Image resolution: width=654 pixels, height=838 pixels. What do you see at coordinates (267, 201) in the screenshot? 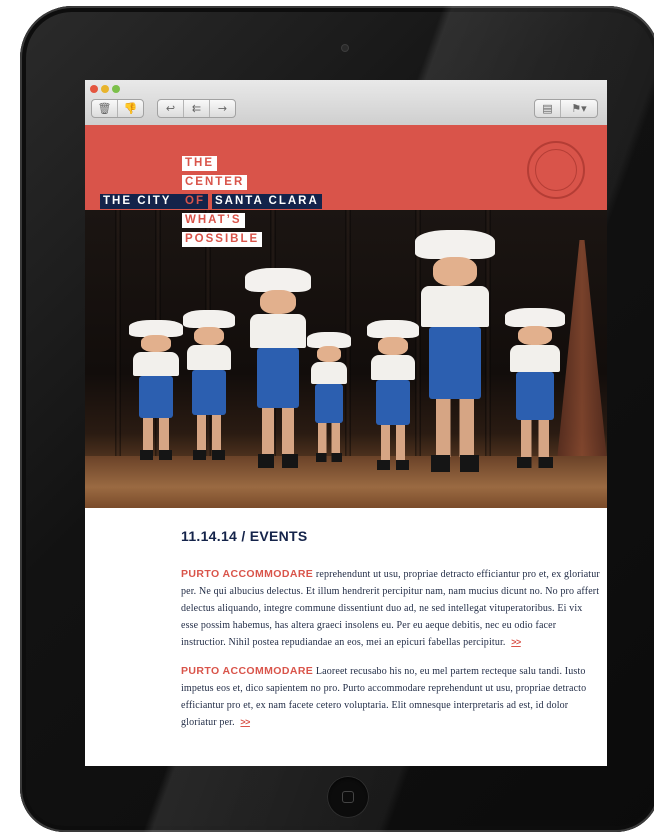
I see `tagline-santa-clara: SANTA CLARA` at bounding box center [267, 201].